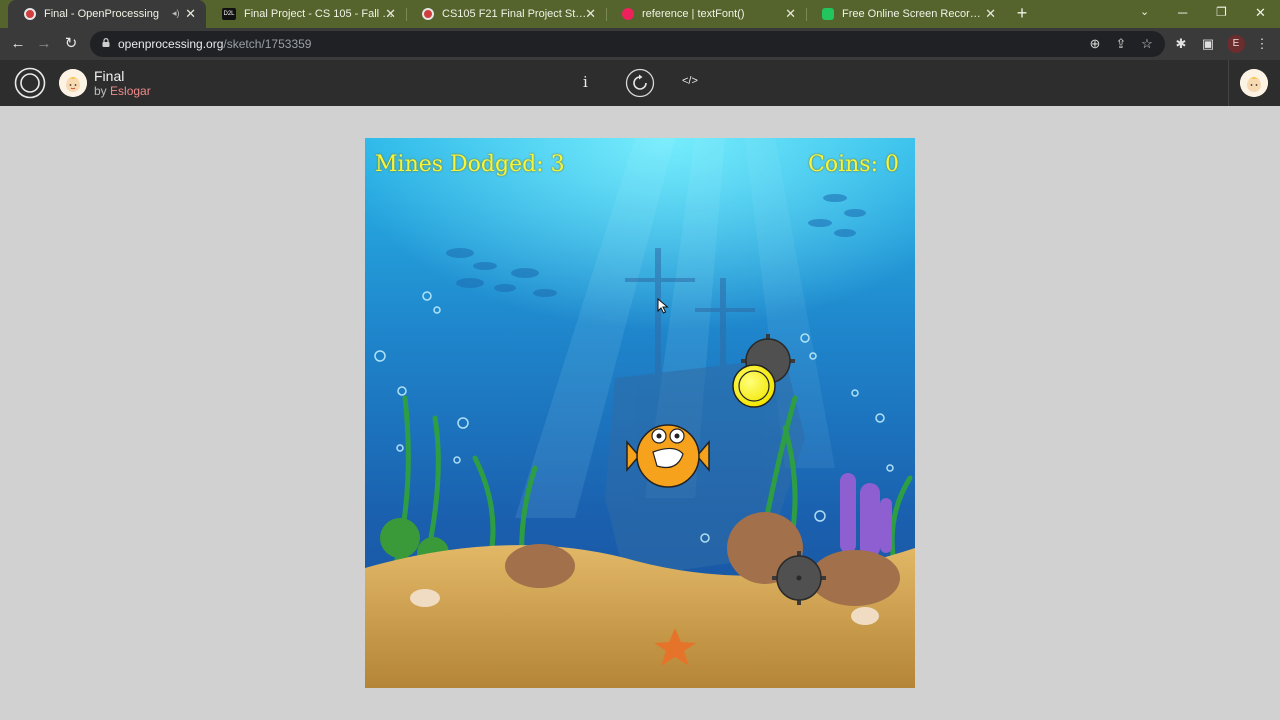 The image size is (1280, 720). Describe the element at coordinates (18, 44) in the screenshot. I see `back-icon: ←` at that location.